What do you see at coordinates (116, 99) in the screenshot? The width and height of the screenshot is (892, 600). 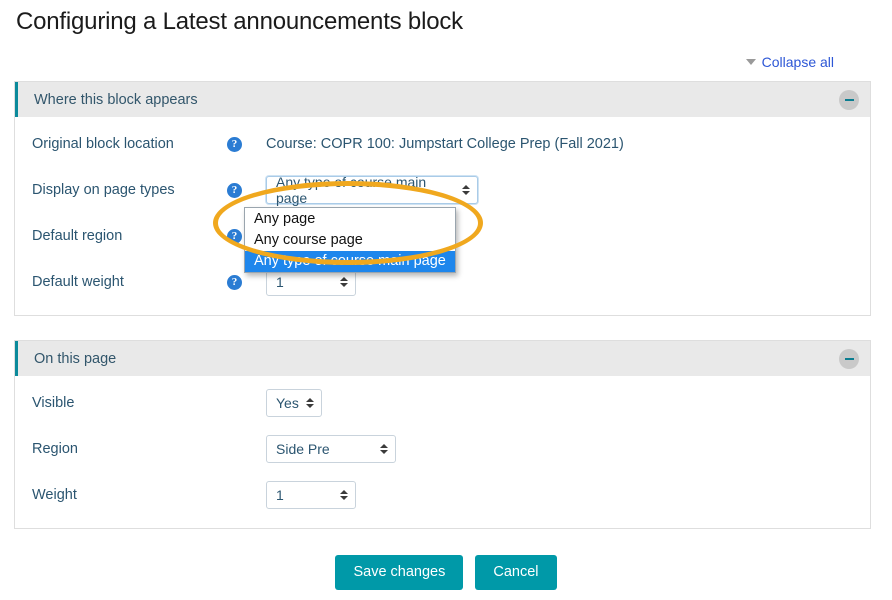 I see `section-title: Where this block appears` at bounding box center [116, 99].